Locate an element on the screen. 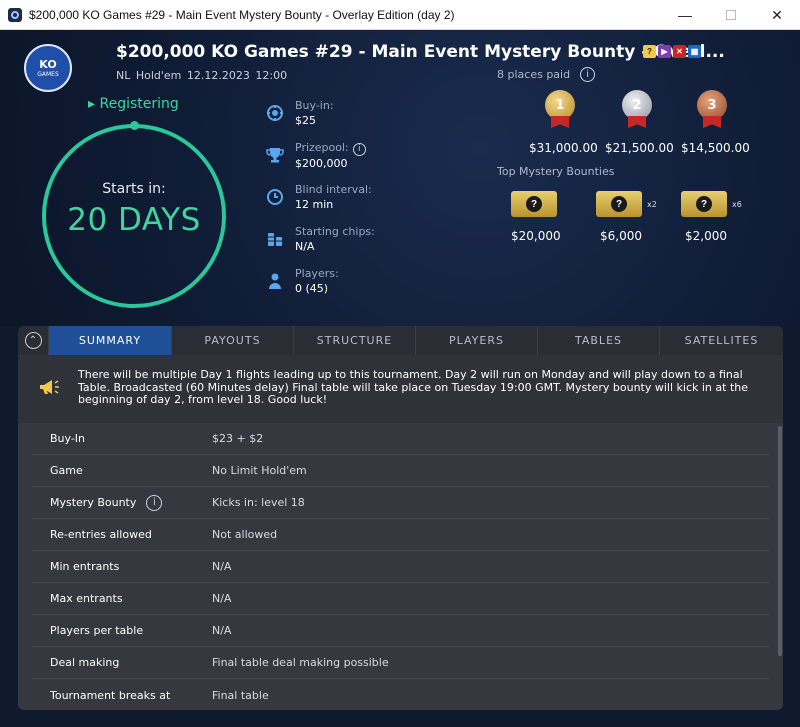 This screenshot has height=727, width=800. tab-tables: TABLES is located at coordinates (598, 340).